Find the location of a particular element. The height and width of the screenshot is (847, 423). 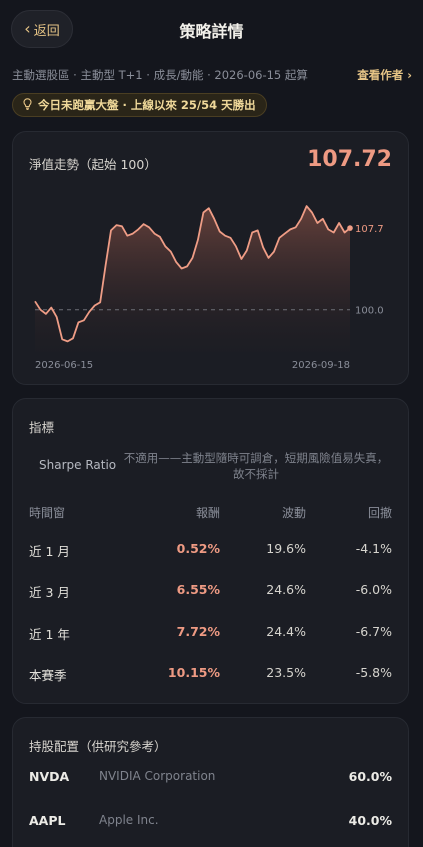

page-title: 策略詳情 is located at coordinates (211, 31).